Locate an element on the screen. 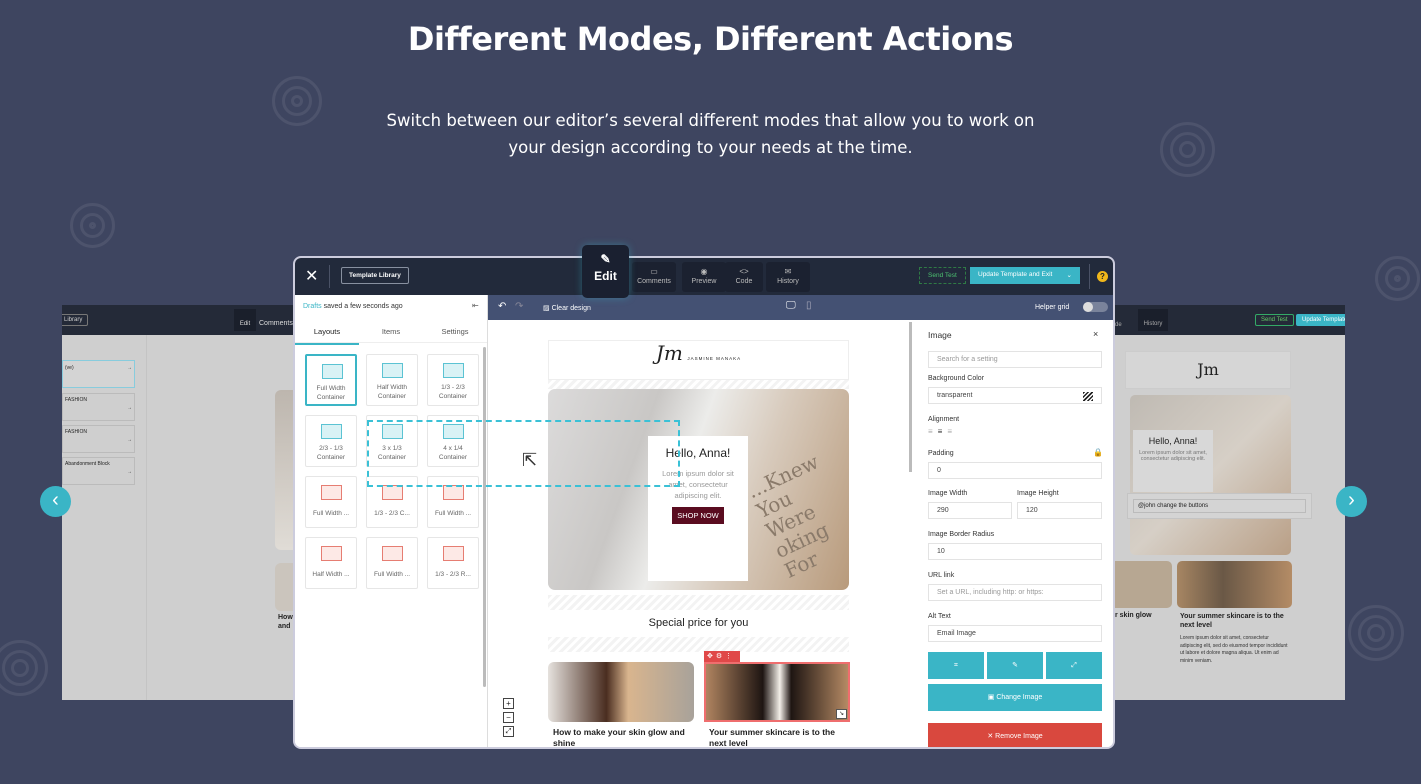 The image size is (1421, 784). zoom-out-button: − is located at coordinates (508, 717).